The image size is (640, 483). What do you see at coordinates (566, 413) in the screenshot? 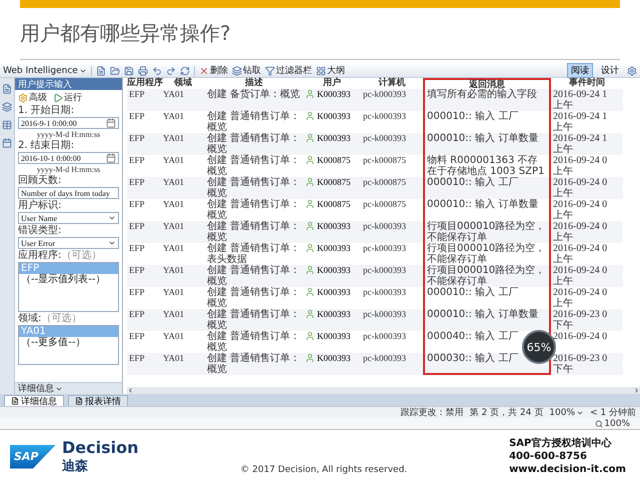
I see `zoom-select: 100%` at bounding box center [566, 413].